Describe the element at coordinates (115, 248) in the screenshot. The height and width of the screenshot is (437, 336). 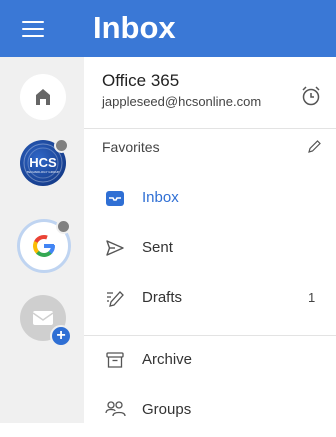
I see `sent-icon` at that location.